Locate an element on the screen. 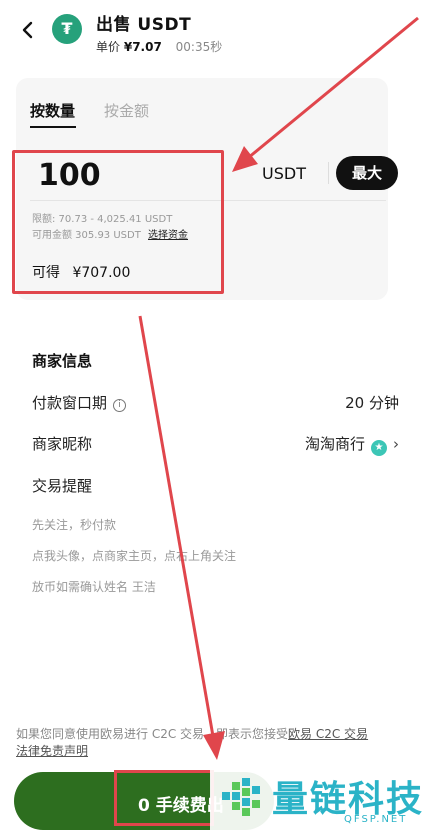 This screenshot has width=431, height=830. legal-disclaimer-link: 法律免责声明 is located at coordinates (52, 751).